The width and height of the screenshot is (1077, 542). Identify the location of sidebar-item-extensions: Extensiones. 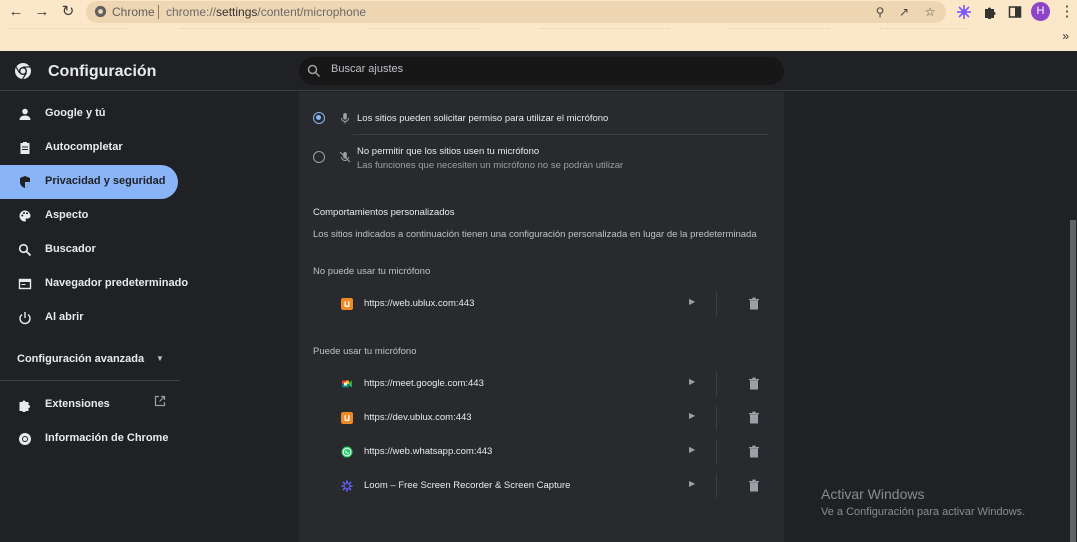
(89, 405).